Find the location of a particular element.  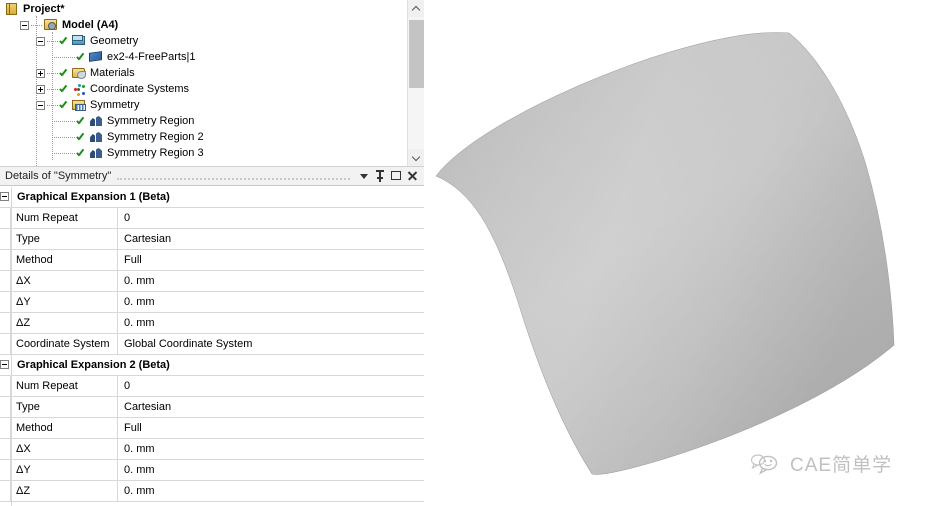

tree-item-materials: Materials is located at coordinates (203, 73).